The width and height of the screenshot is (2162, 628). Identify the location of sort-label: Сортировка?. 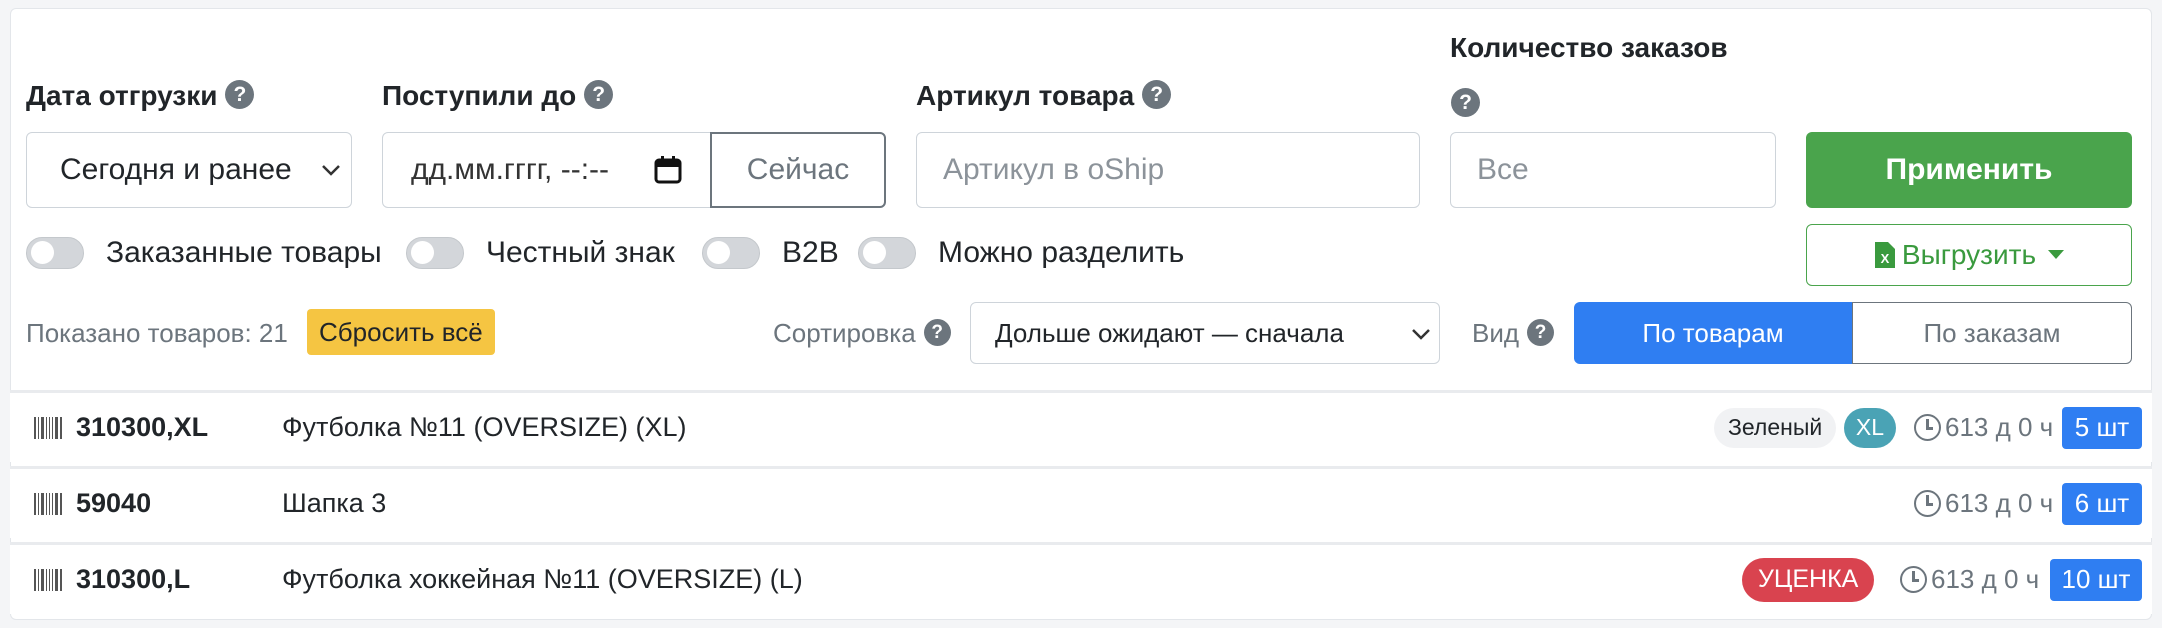
(862, 333).